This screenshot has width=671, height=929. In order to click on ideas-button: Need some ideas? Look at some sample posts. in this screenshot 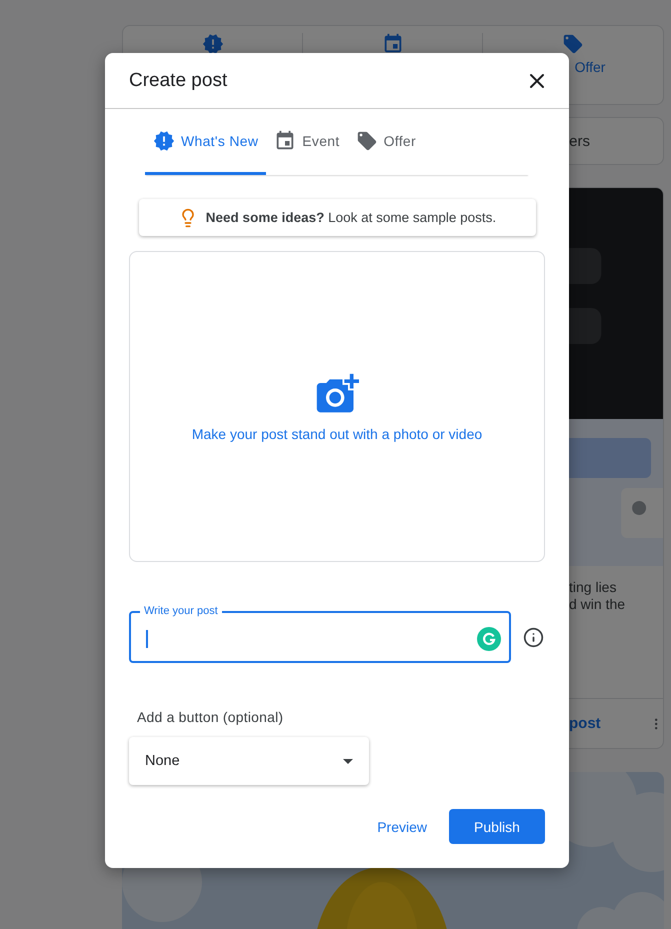, I will do `click(337, 217)`.